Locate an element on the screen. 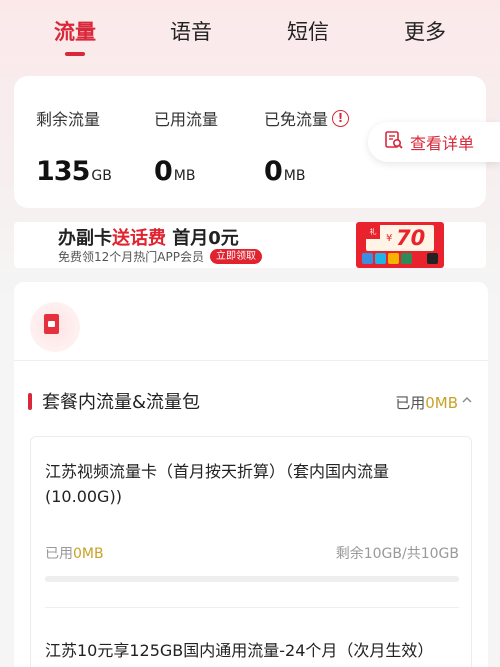 Image resolution: width=500 pixels, height=667 pixels. section-marker is located at coordinates (30, 401).